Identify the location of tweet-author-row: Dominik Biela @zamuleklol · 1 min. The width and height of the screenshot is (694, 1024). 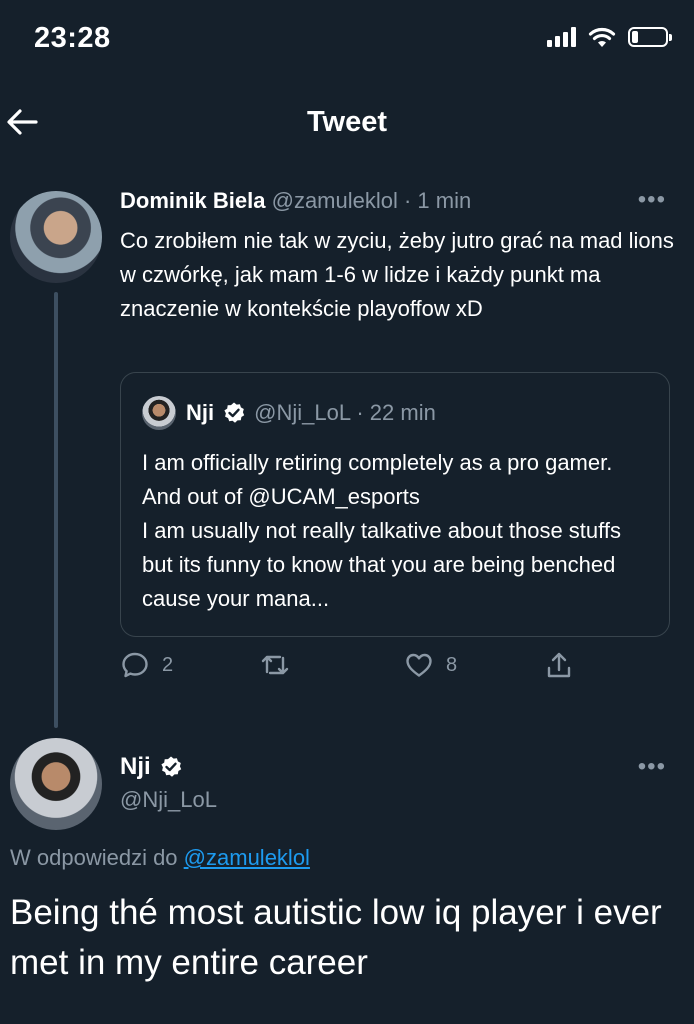
(295, 201).